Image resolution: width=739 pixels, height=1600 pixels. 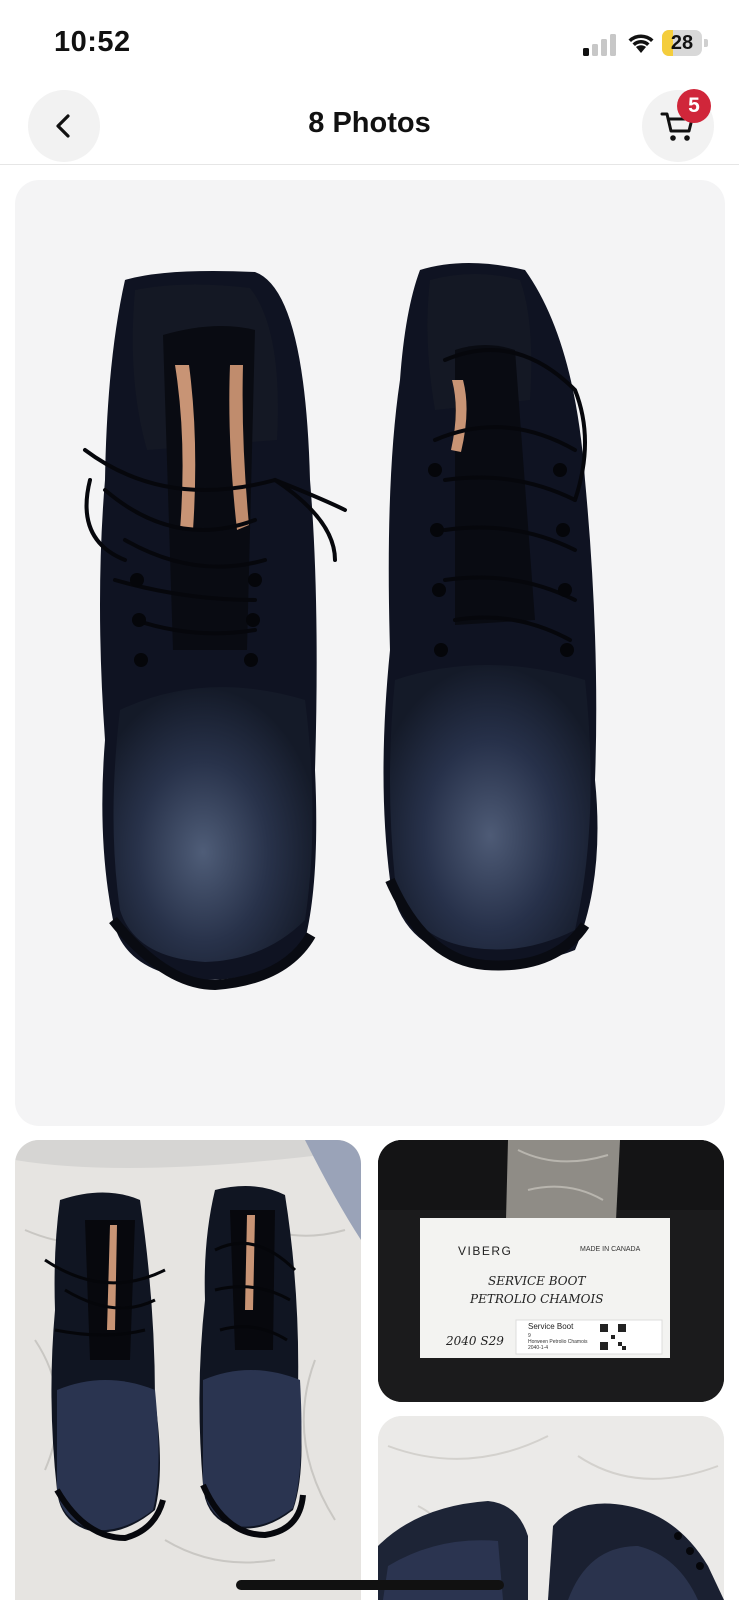 I want to click on battery-percent: 28, so click(x=682, y=43).